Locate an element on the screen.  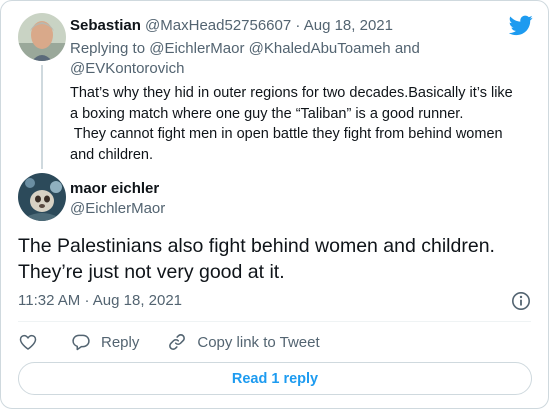
parent-date: Aug 18, 2021 is located at coordinates (348, 25).